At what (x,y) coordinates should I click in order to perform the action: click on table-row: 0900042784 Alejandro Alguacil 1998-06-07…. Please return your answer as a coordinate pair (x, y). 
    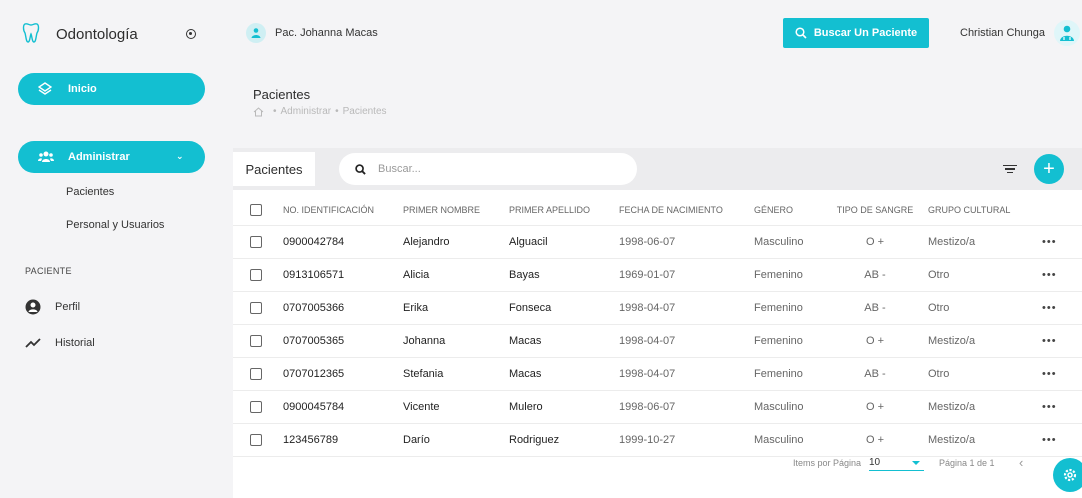
    Looking at the image, I should click on (657, 242).